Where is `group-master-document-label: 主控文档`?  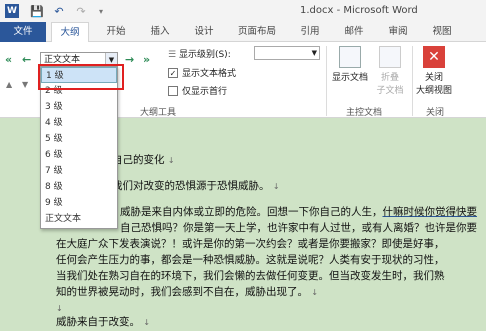 group-master-document-label: 主控文档 is located at coordinates (364, 113).